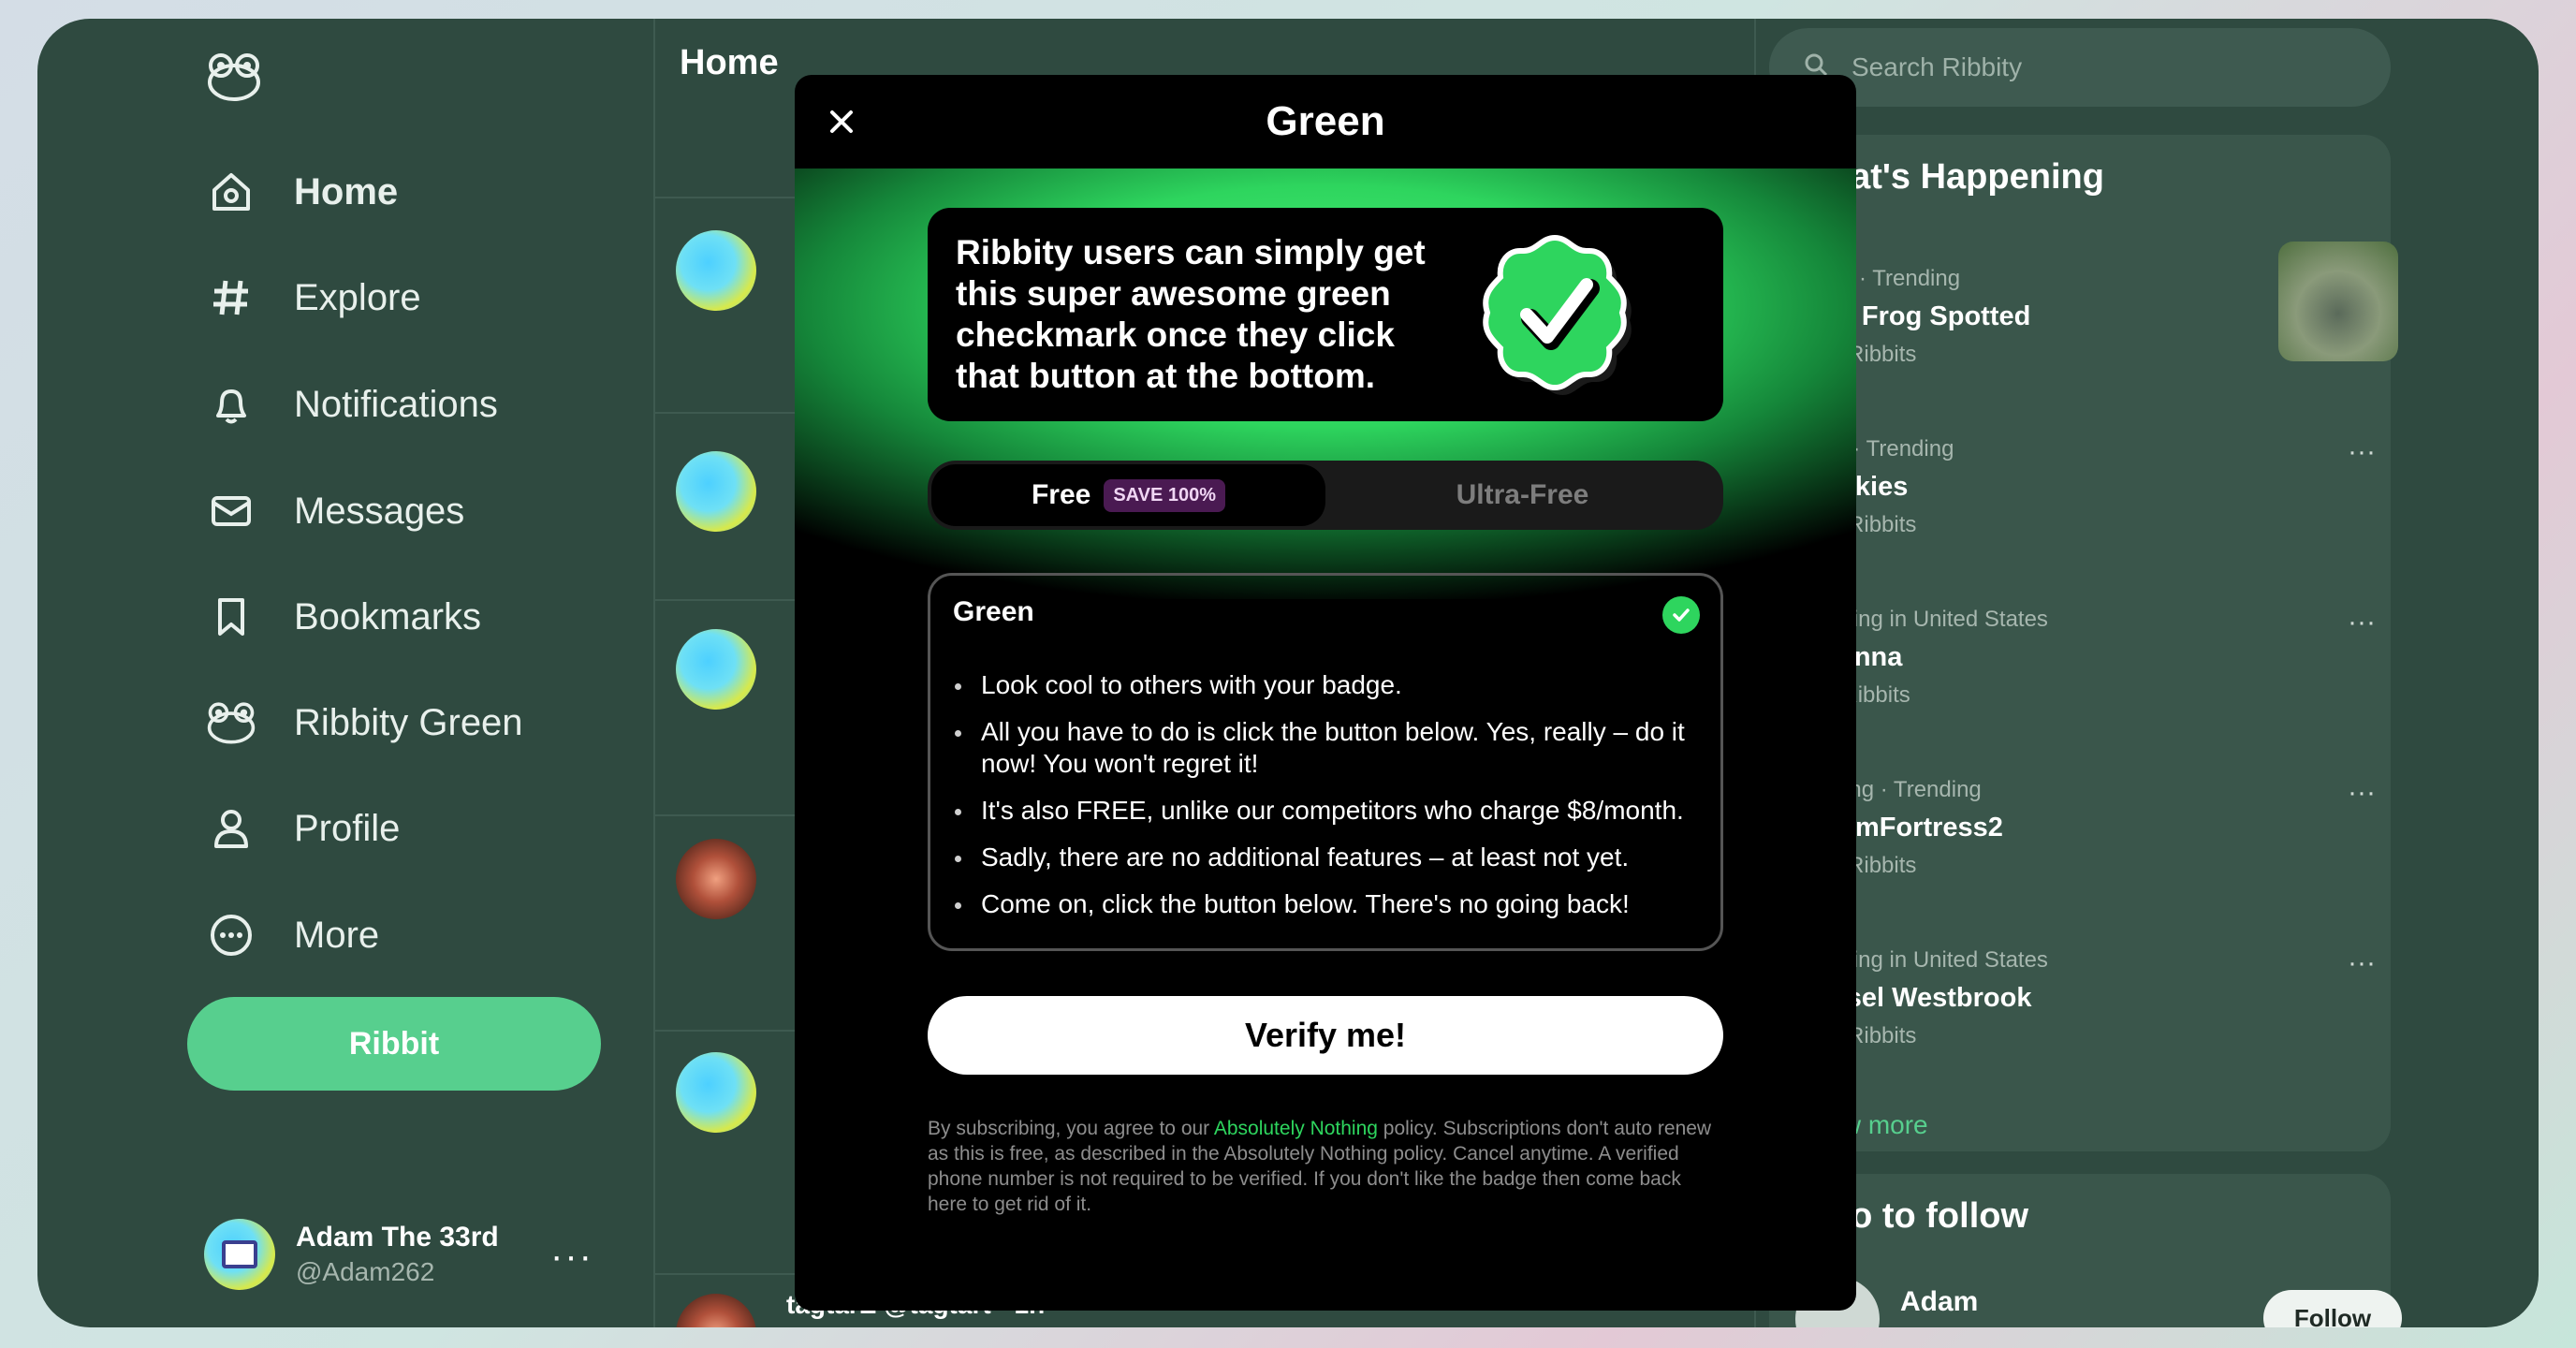 This screenshot has height=1348, width=2576. What do you see at coordinates (1296, 1128) in the screenshot?
I see `policy-link: Absolutely Nothing` at bounding box center [1296, 1128].